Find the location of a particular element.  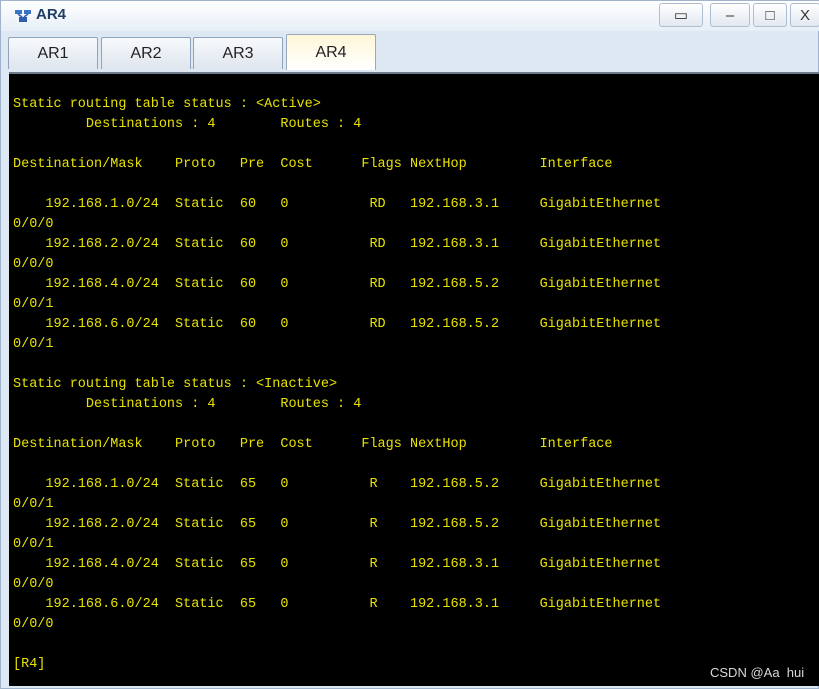

maximize-button: □ is located at coordinates (770, 15).